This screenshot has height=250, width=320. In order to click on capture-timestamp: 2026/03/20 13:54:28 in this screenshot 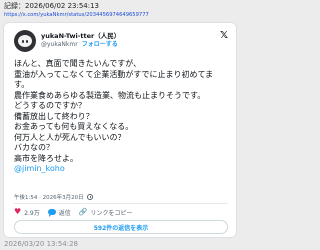, I will do `click(41, 244)`.